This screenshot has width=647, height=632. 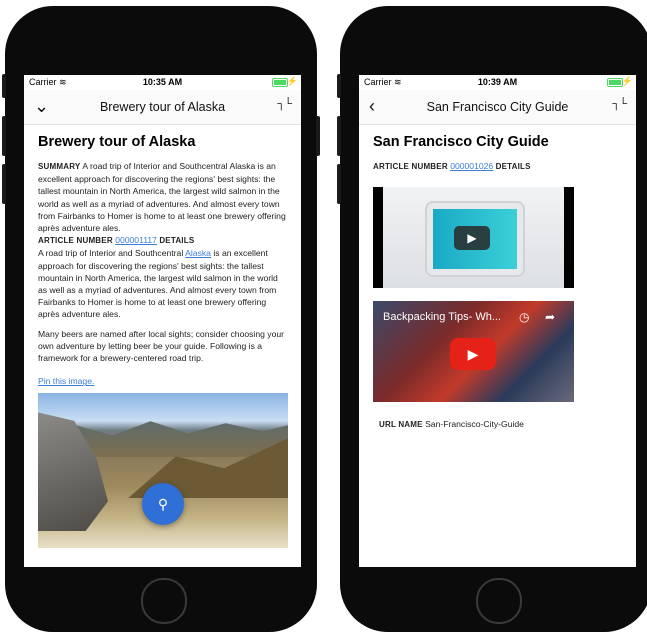 What do you see at coordinates (198, 253) in the screenshot?
I see `alaska-link: Alaska` at bounding box center [198, 253].